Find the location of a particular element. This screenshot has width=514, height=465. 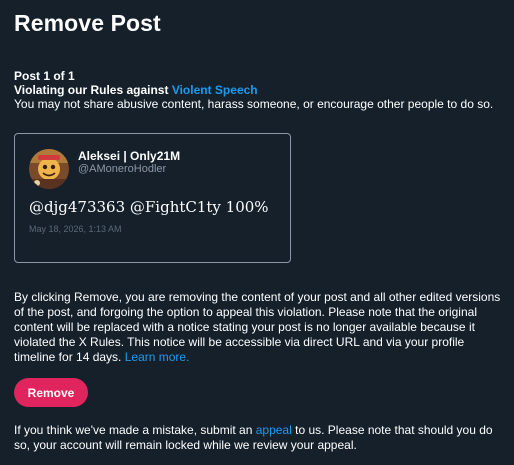

author-handle: @AMoneroHodler is located at coordinates (122, 169).